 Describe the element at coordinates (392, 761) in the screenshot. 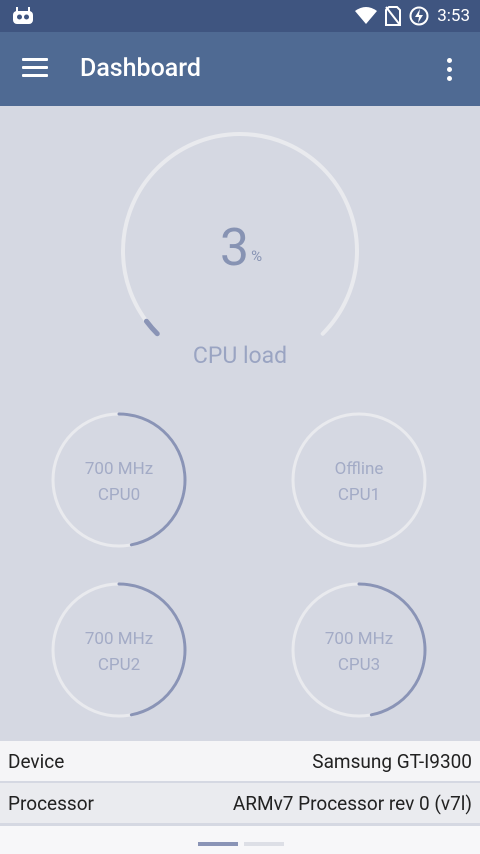

I see `device-value: Samsung GT-I9300` at that location.